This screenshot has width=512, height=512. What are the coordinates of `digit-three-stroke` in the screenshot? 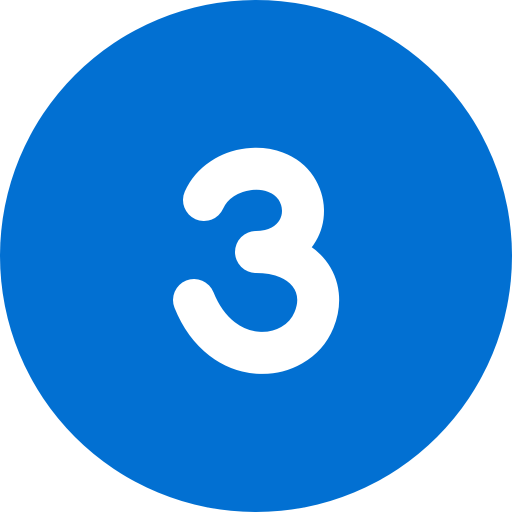 It's located at (256, 260).